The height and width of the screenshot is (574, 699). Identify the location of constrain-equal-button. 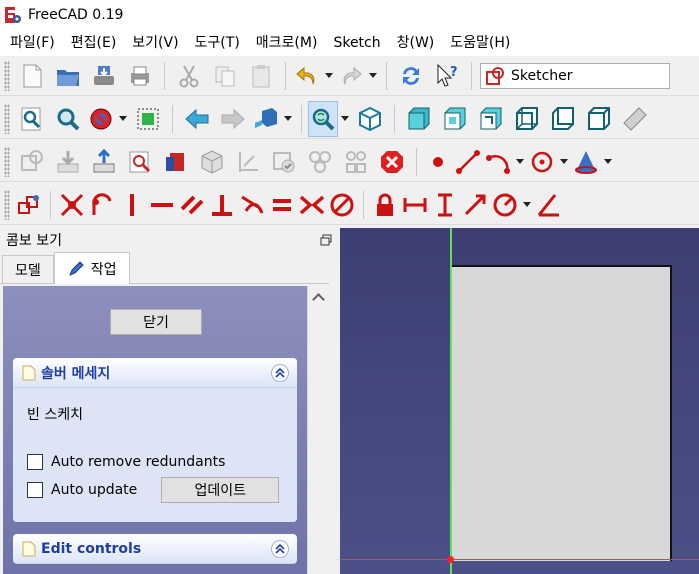
(282, 205).